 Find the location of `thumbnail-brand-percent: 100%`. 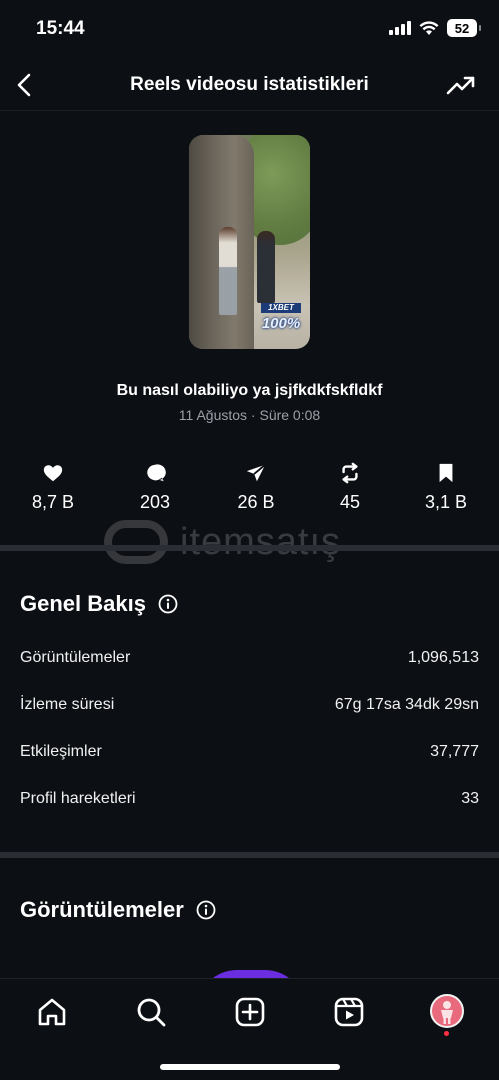

thumbnail-brand-percent: 100% is located at coordinates (281, 323).